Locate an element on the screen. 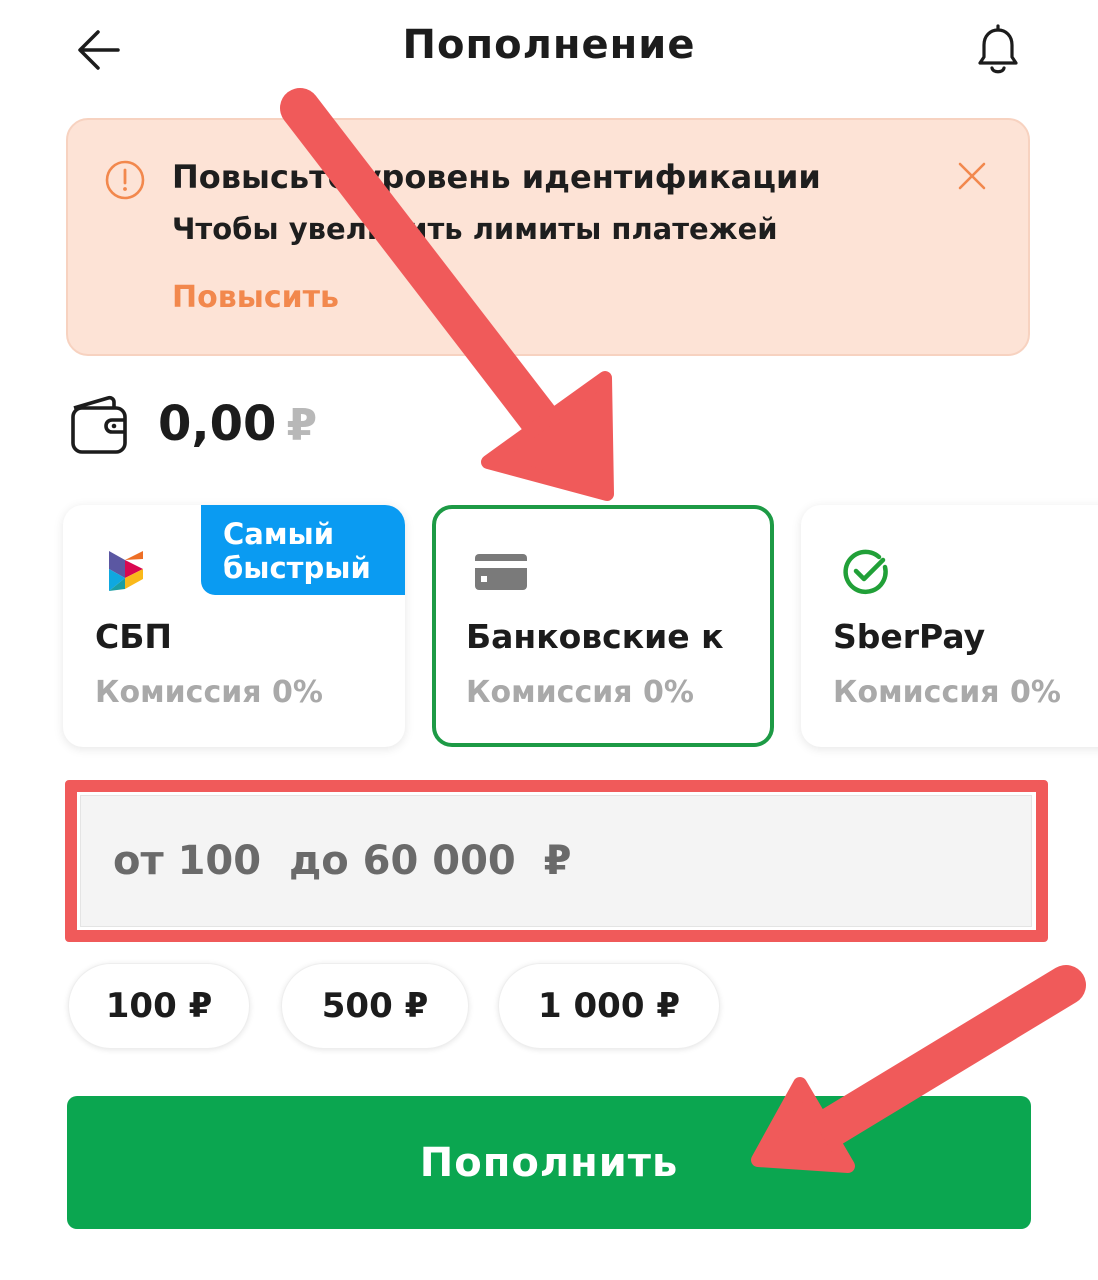  quick-amount-1000: 1 000 ₽ is located at coordinates (609, 1006).